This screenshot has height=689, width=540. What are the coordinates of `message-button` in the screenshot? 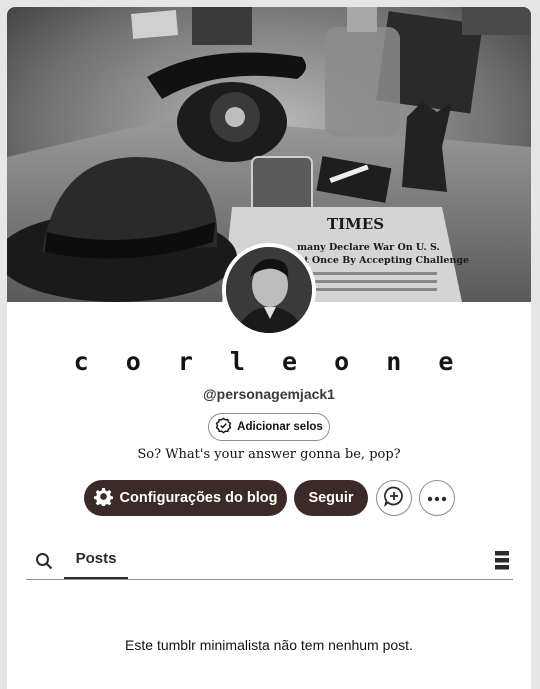 It's located at (394, 498).